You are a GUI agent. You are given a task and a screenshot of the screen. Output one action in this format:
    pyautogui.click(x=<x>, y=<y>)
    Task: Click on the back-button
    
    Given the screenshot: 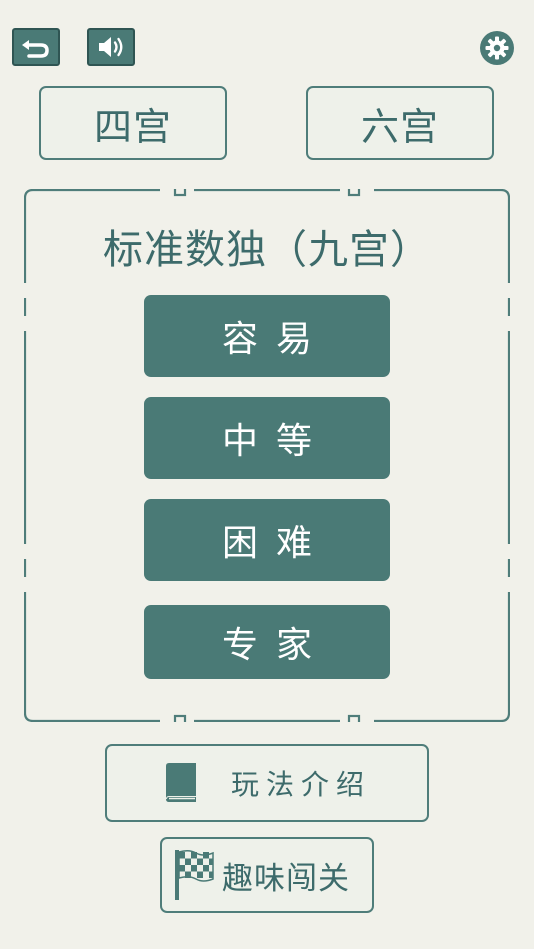 What is the action you would take?
    pyautogui.click(x=36, y=47)
    